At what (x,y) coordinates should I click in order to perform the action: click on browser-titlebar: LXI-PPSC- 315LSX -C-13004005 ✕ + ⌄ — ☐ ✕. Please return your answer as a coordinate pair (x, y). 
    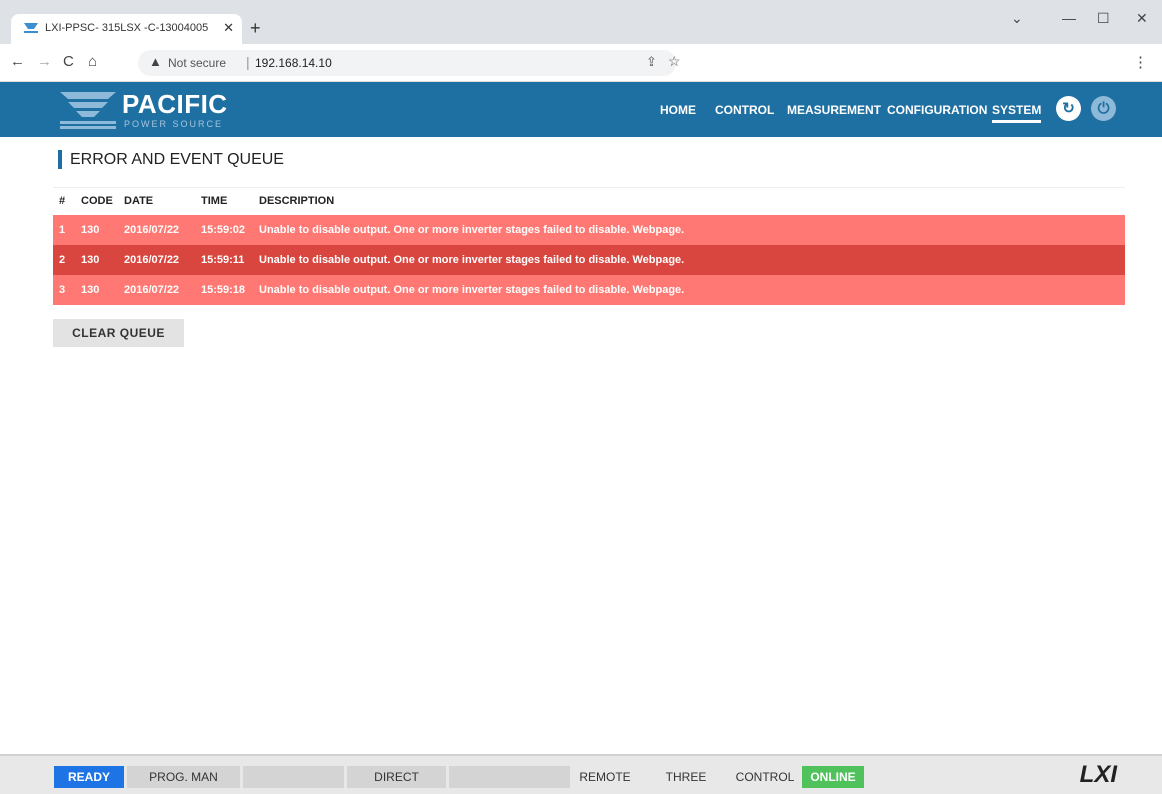
    Looking at the image, I should click on (581, 22).